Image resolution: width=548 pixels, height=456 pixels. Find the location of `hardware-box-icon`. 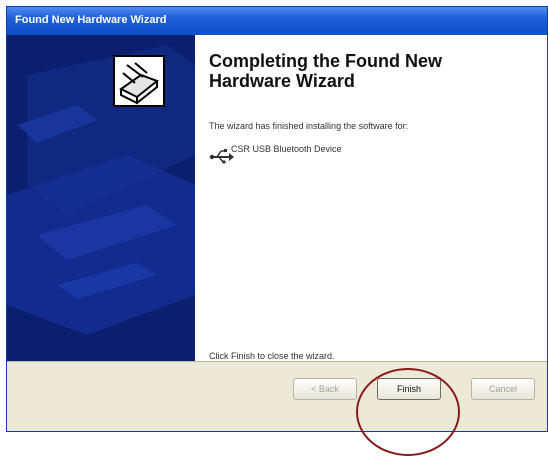

hardware-box-icon is located at coordinates (139, 81).